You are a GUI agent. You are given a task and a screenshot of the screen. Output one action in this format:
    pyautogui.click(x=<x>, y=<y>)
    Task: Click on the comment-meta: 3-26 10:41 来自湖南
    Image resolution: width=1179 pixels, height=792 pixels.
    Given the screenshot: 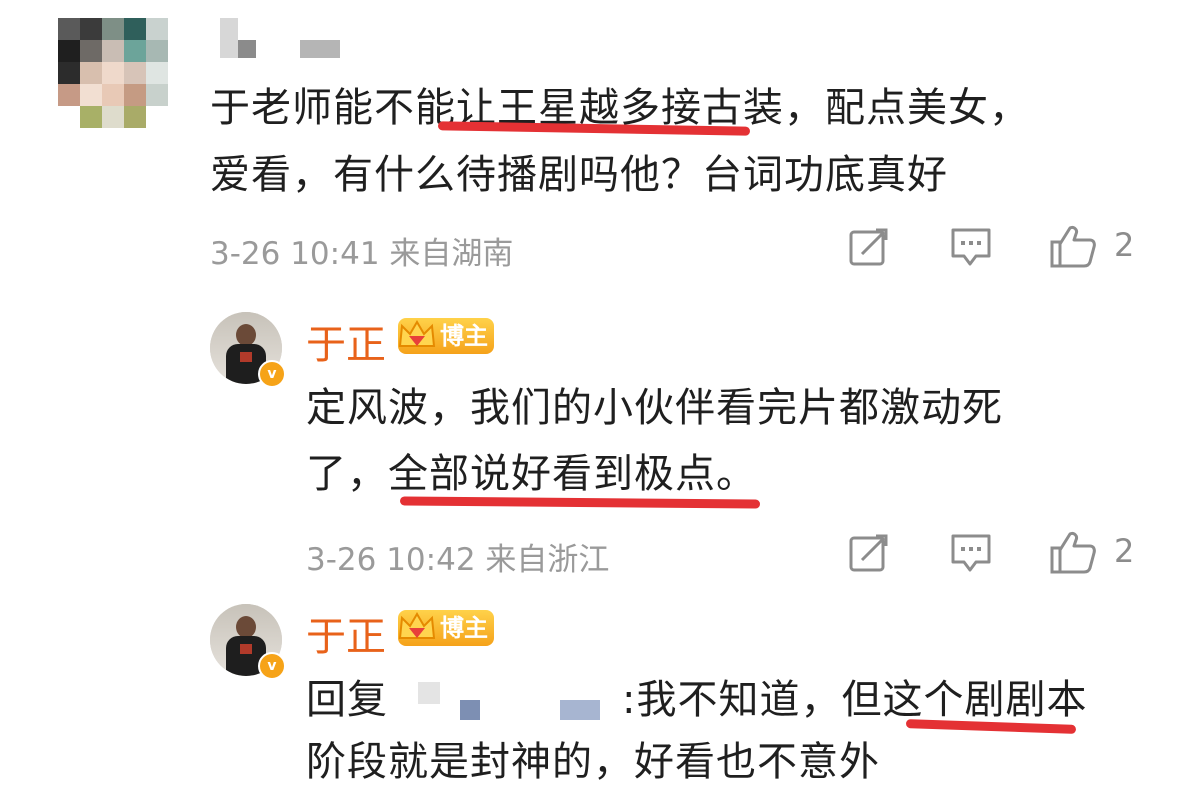 What is the action you would take?
    pyautogui.click(x=362, y=254)
    